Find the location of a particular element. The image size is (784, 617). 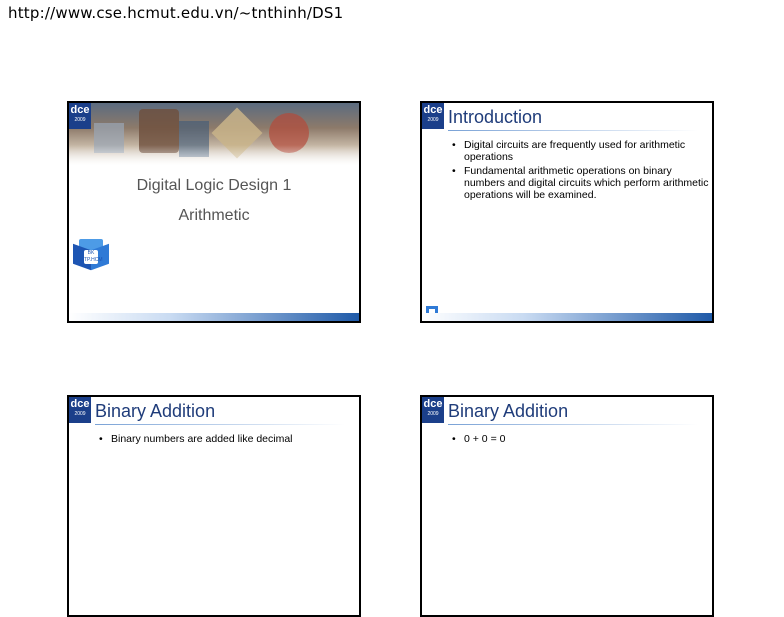

bullet-item: 0 + 0 = 0 is located at coordinates (581, 439).